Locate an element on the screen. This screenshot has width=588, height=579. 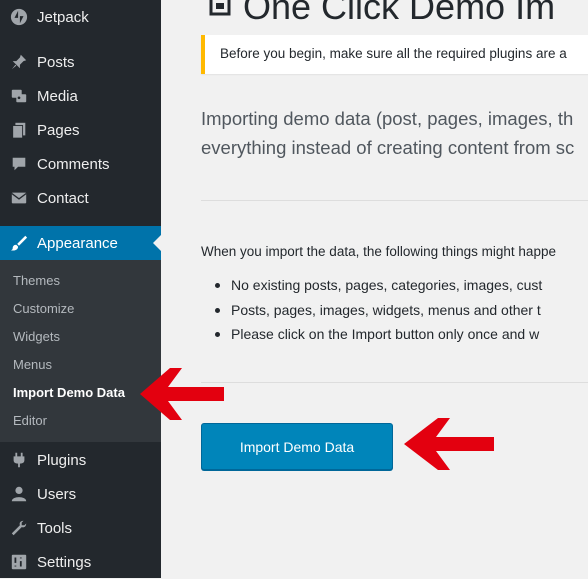
sidebar-item-label: Contact is located at coordinates (63, 198).